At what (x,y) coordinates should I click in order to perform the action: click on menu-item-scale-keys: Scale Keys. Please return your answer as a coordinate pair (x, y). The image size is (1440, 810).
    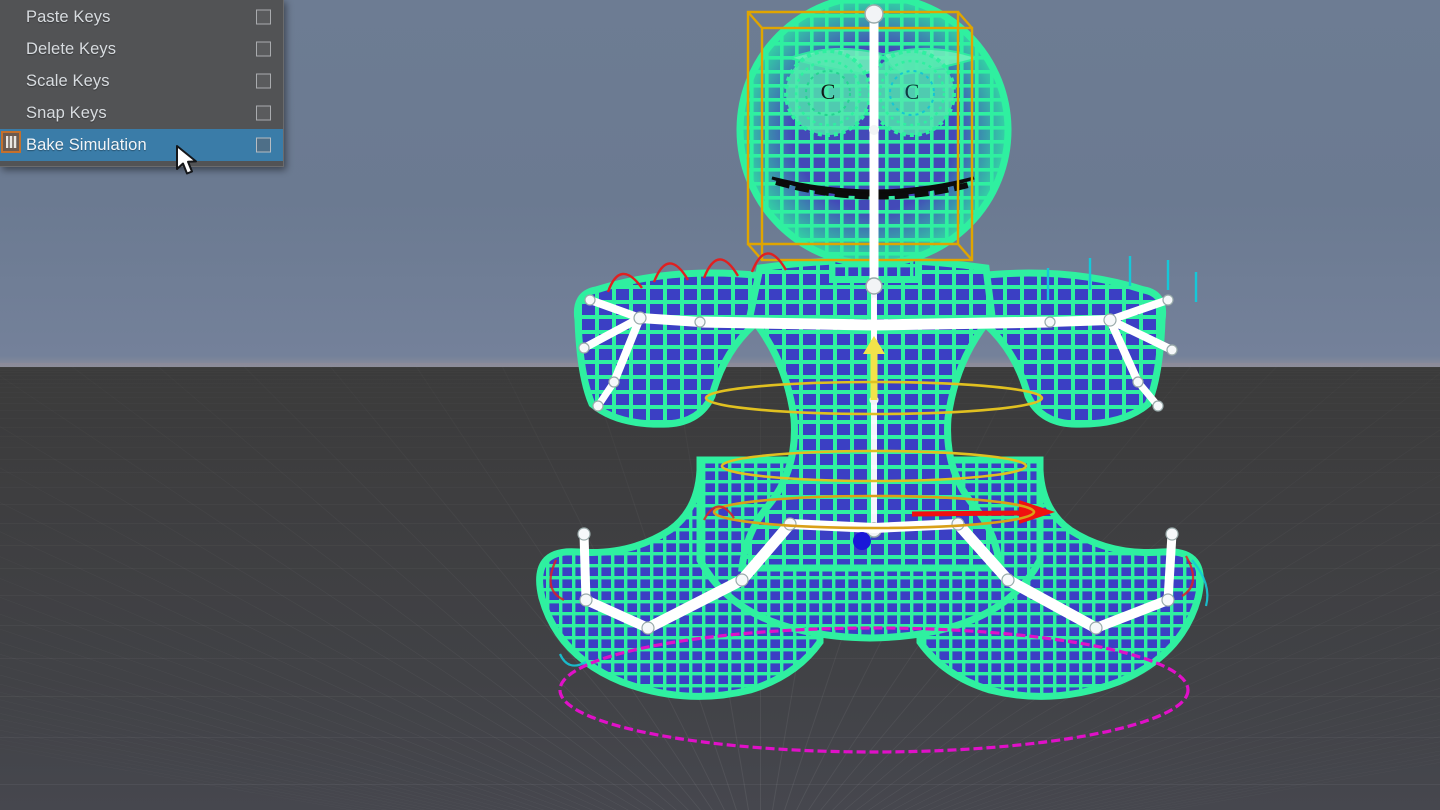
    Looking at the image, I should click on (141, 81).